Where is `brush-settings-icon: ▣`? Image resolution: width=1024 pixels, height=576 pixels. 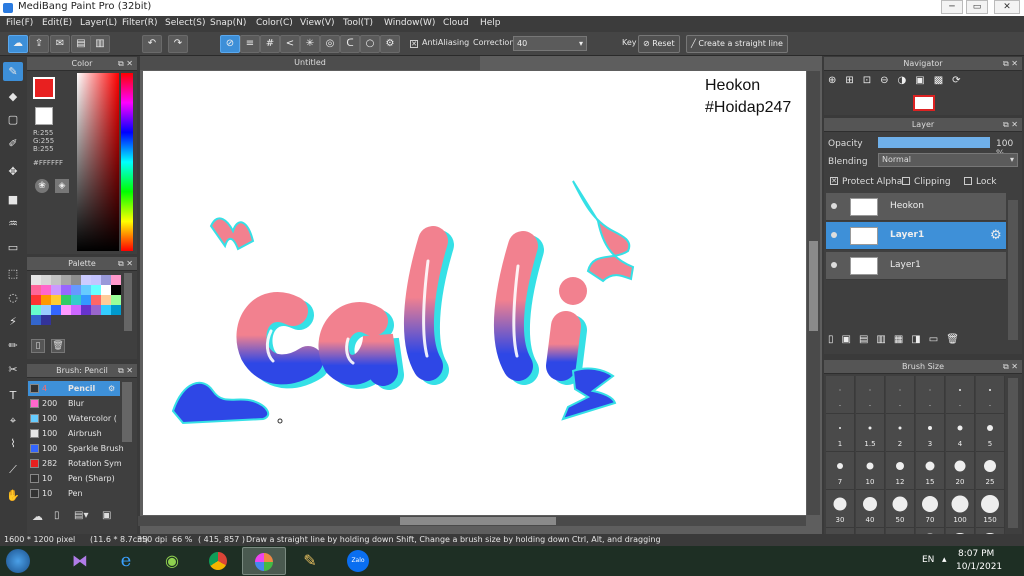 brush-settings-icon: ▣ is located at coordinates (106, 515).